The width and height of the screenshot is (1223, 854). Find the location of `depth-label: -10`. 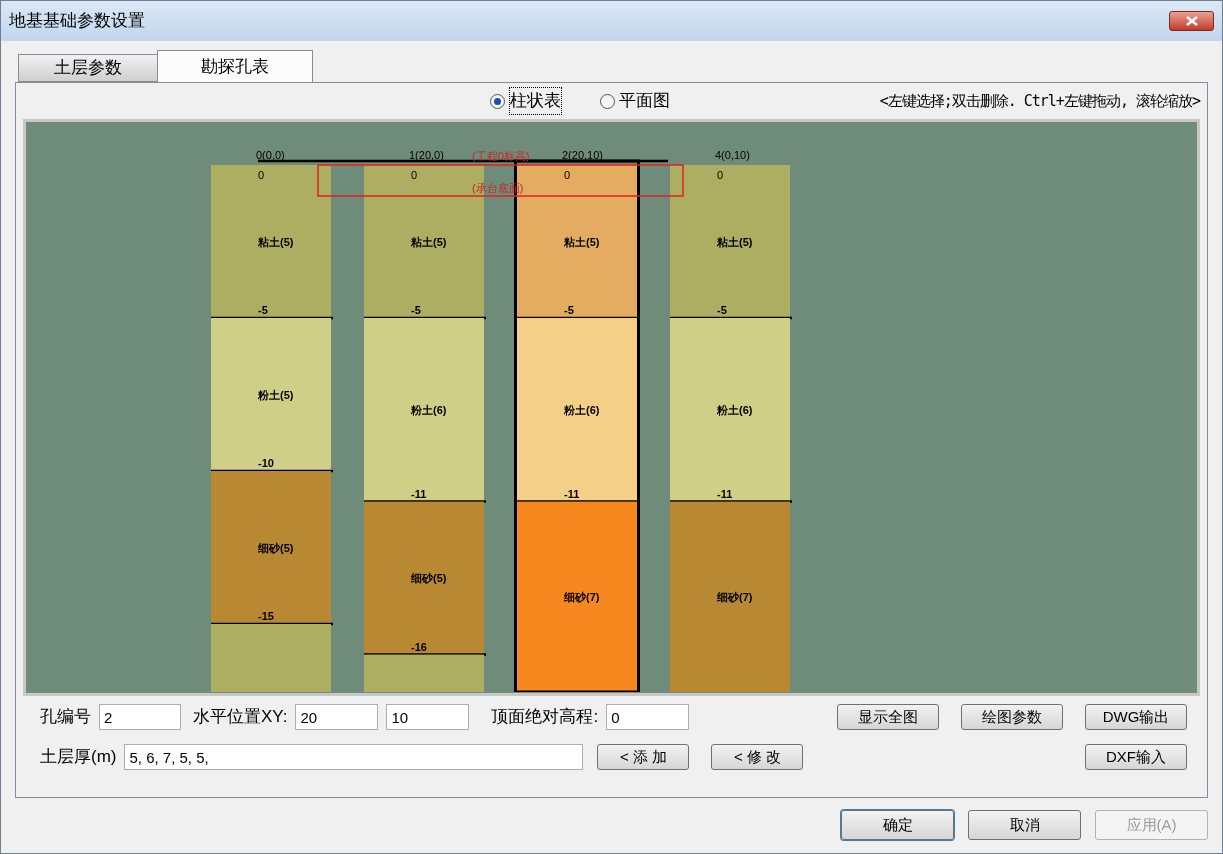

depth-label: -10 is located at coordinates (266, 463).